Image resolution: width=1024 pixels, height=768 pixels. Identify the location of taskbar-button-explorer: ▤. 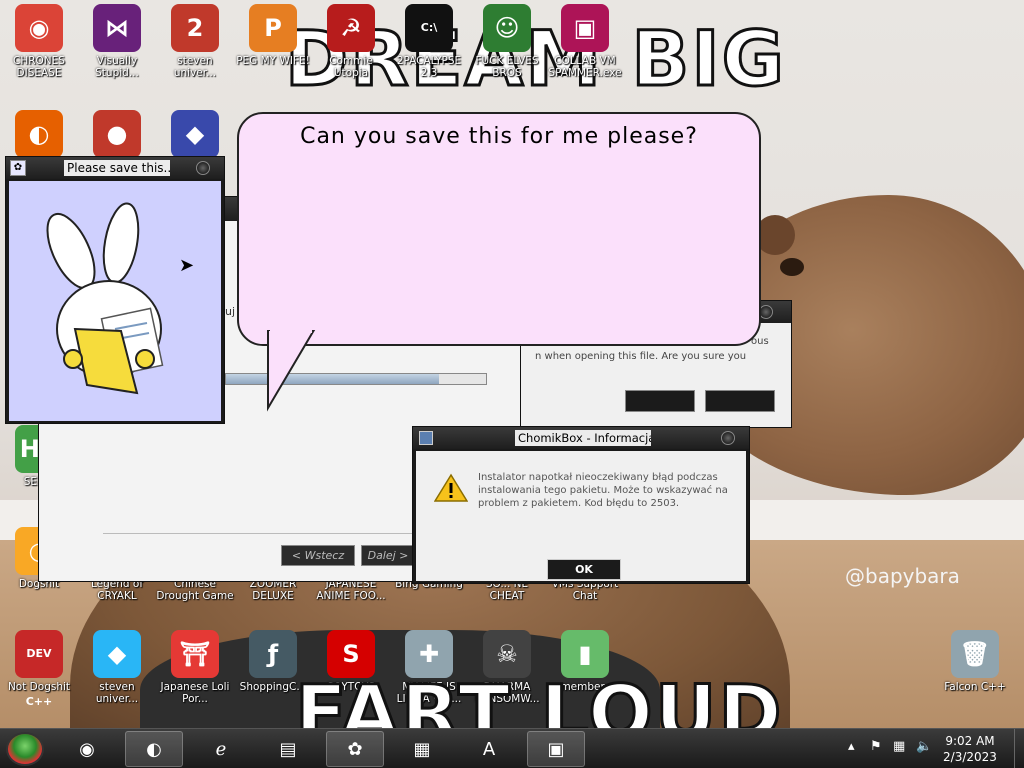
(288, 749).